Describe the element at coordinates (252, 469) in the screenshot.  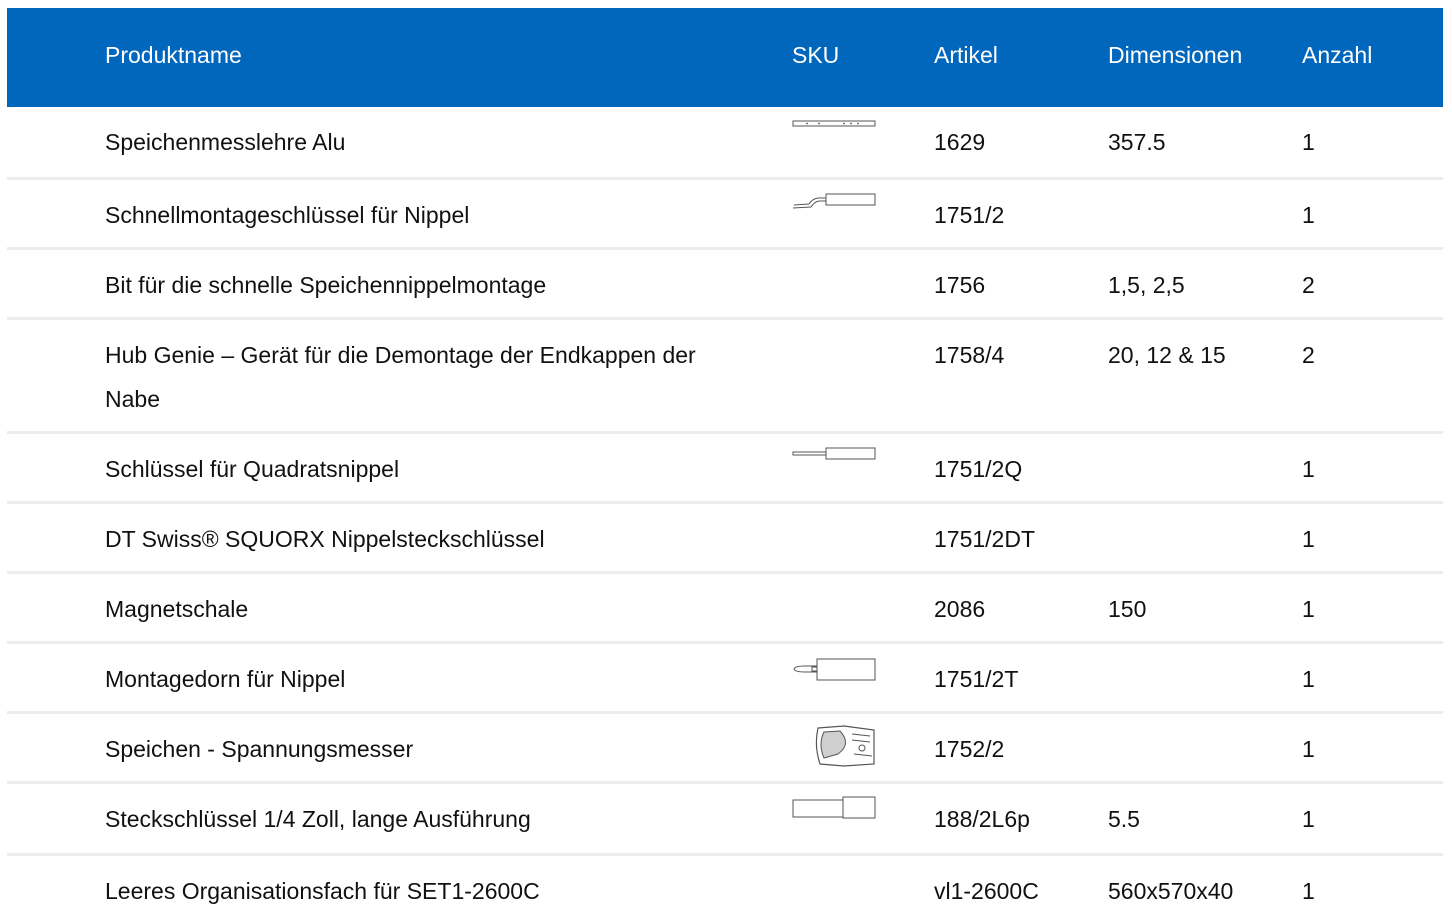
I see `product-name: Schlüssel für Quadratsnippel` at that location.